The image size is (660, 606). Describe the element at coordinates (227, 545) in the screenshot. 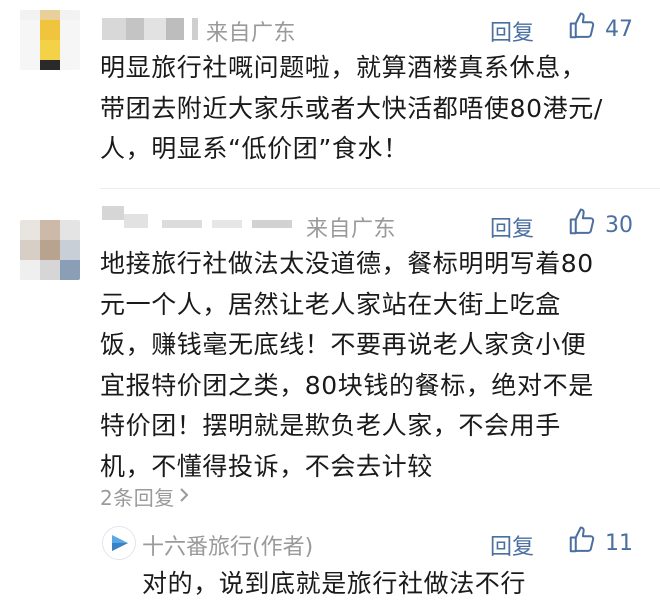

I see `author-name: 十六番旅行(作者)` at that location.